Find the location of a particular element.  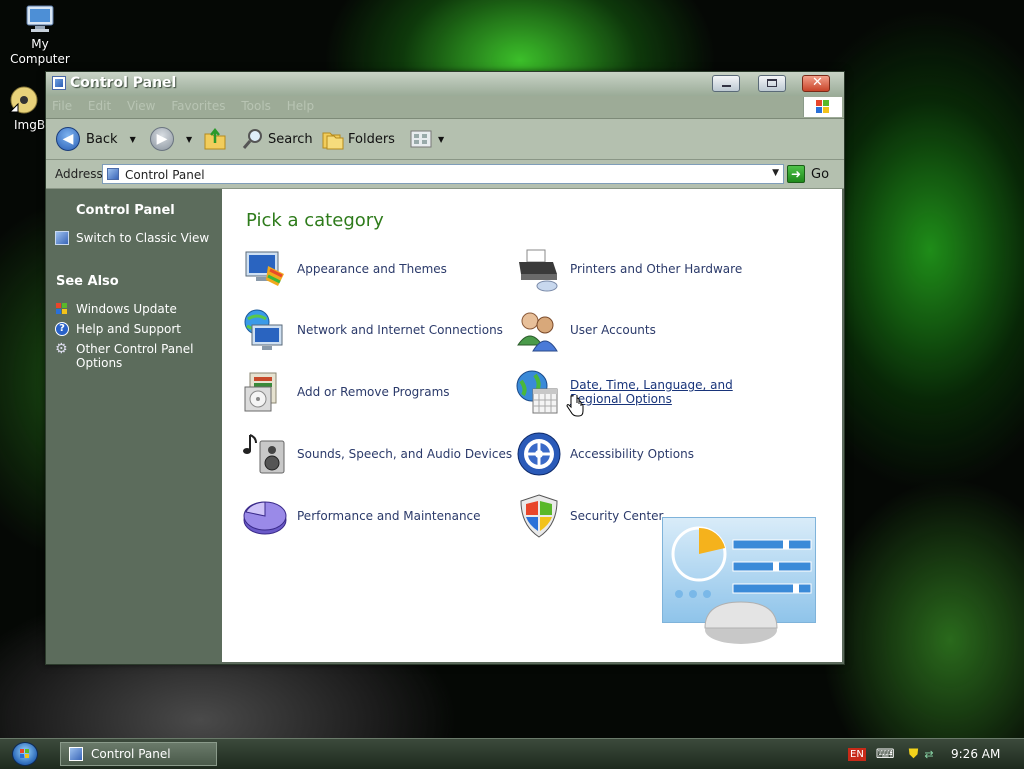

back-dropdown-icon: ▼ is located at coordinates (133, 139).